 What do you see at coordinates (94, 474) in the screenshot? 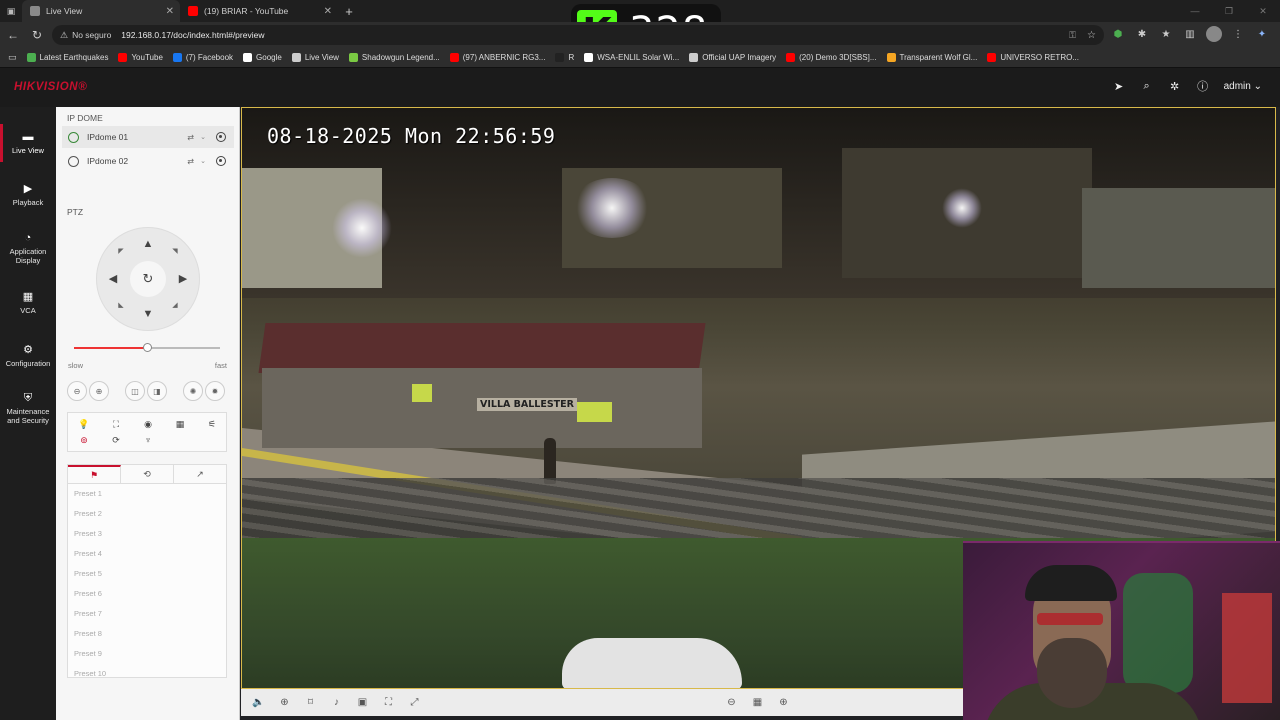
I see `tab-preset: ⚑` at bounding box center [94, 474].